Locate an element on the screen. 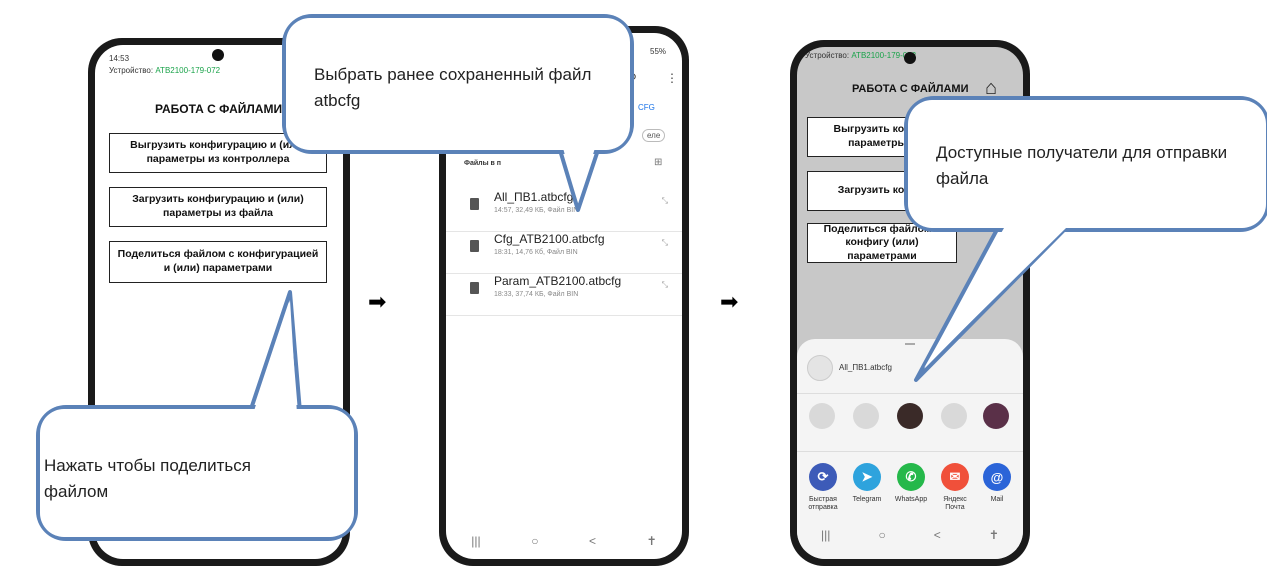 The width and height of the screenshot is (1267, 566). callout-2: Выбрать ранее сохраненный файл atbcfg is located at coordinates (458, 84).